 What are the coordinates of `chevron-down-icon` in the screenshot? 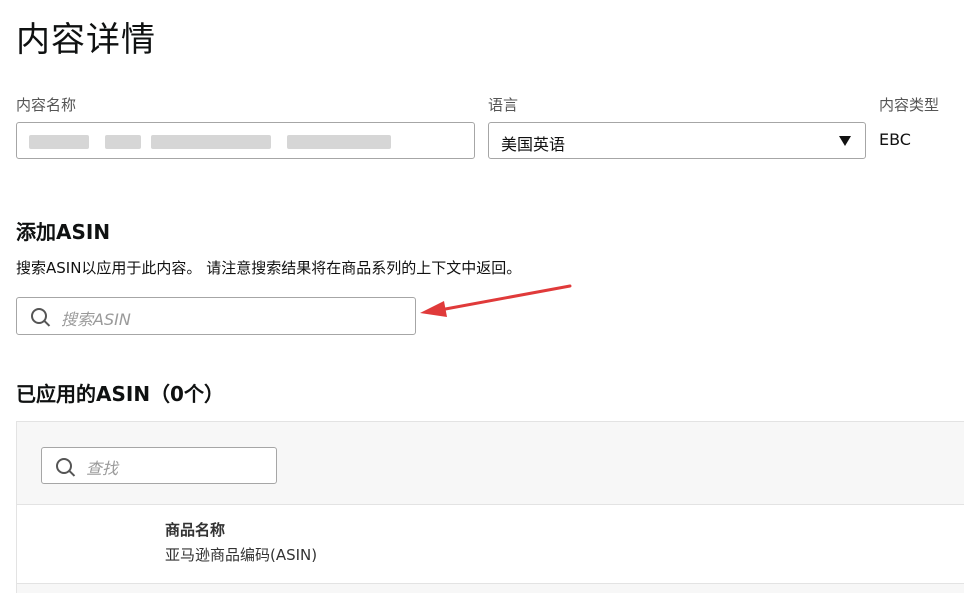 It's located at (845, 141).